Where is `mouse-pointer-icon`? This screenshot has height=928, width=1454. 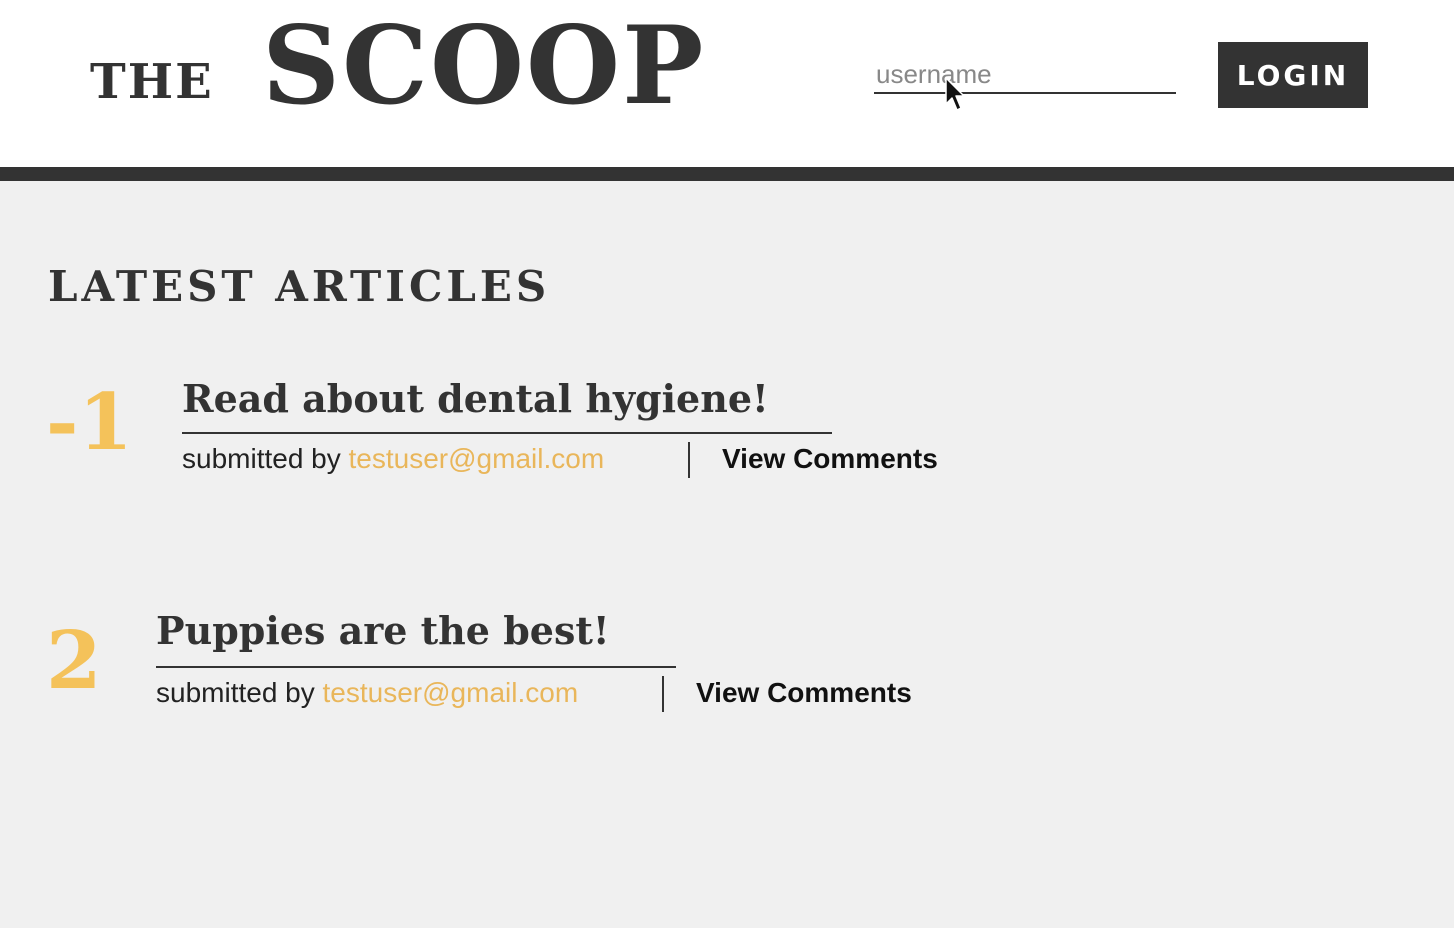 mouse-pointer-icon is located at coordinates (955, 94).